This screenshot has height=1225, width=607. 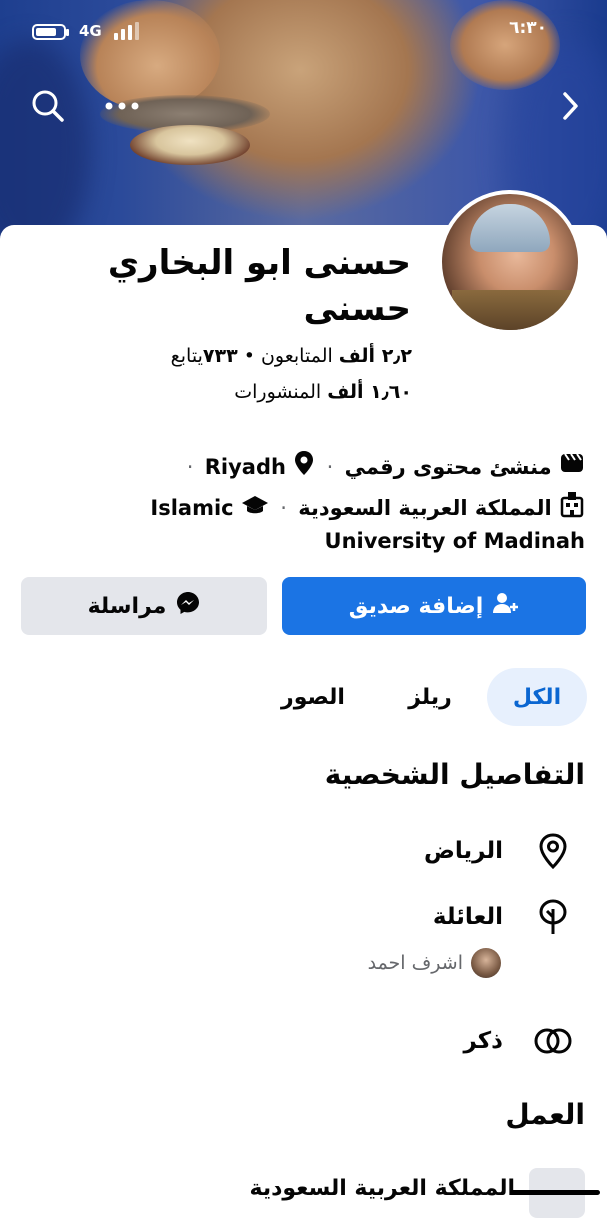 I want to click on posts-count: ١٫٦٠, so click(x=387, y=392).